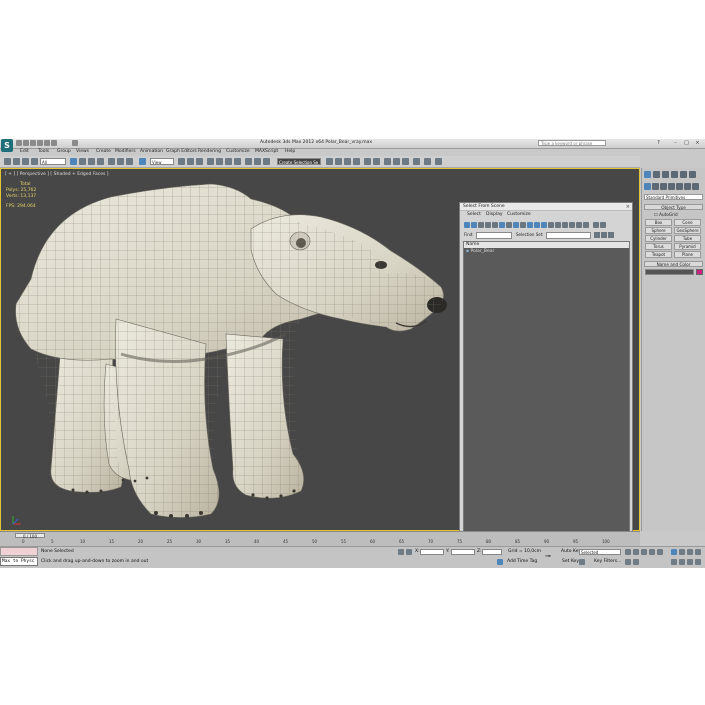 This screenshot has height=705, width=705. Describe the element at coordinates (111, 161) in the screenshot. I see `select-move-icon` at that location.